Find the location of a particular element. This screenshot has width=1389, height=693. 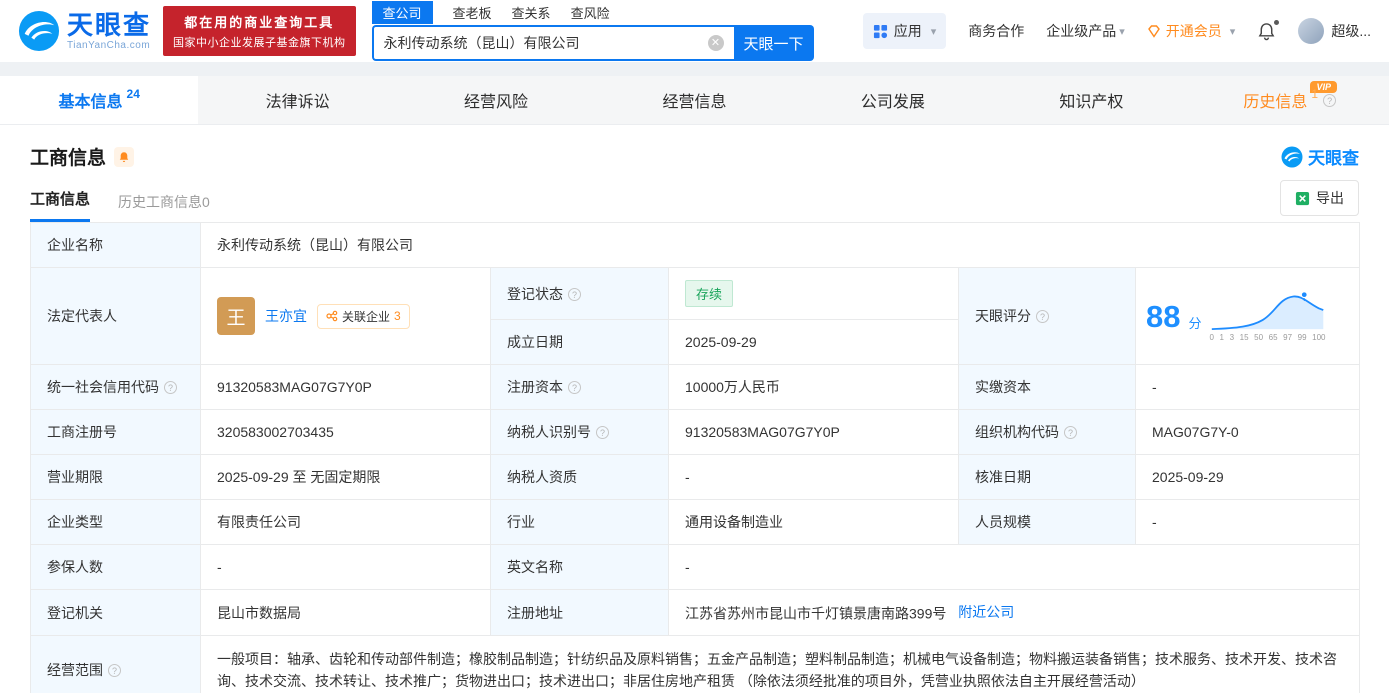

field-legal-rep-label: 法定代表人 is located at coordinates (115, 316).